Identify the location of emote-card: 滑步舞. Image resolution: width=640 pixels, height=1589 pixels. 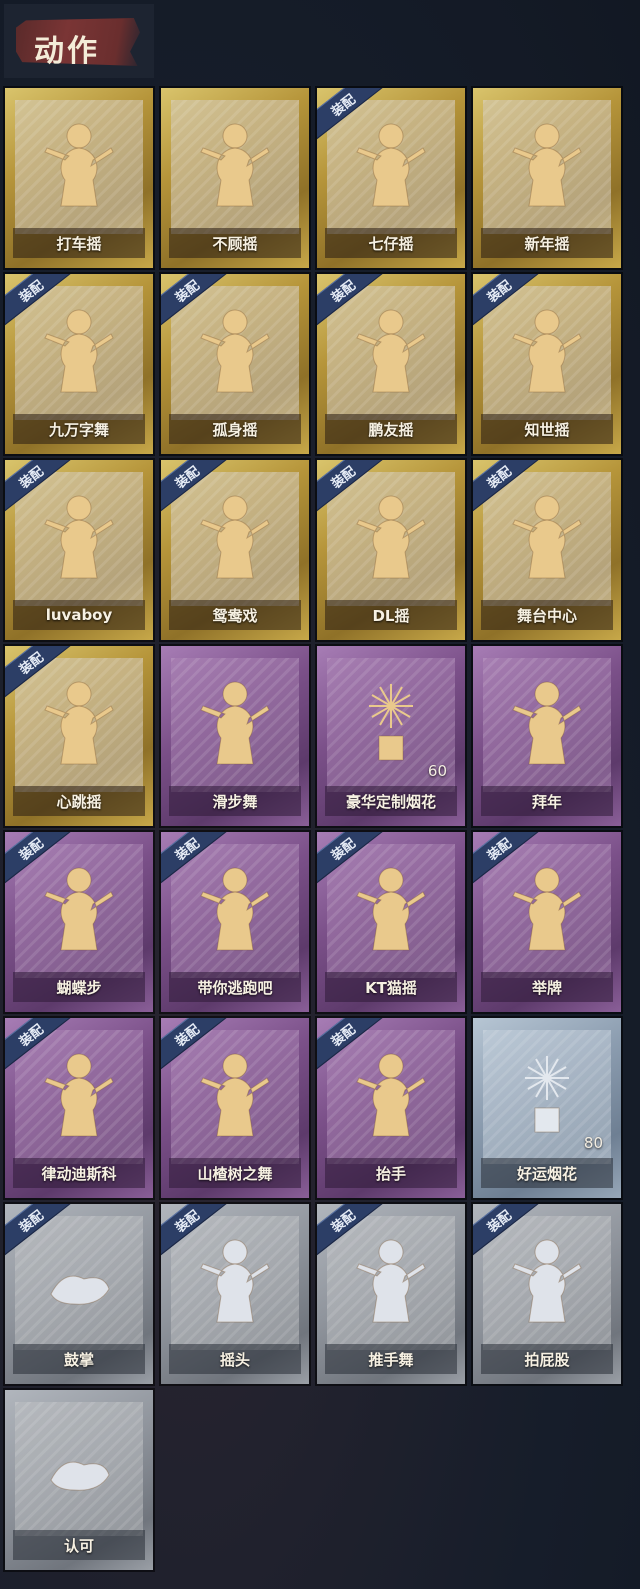
(235, 736).